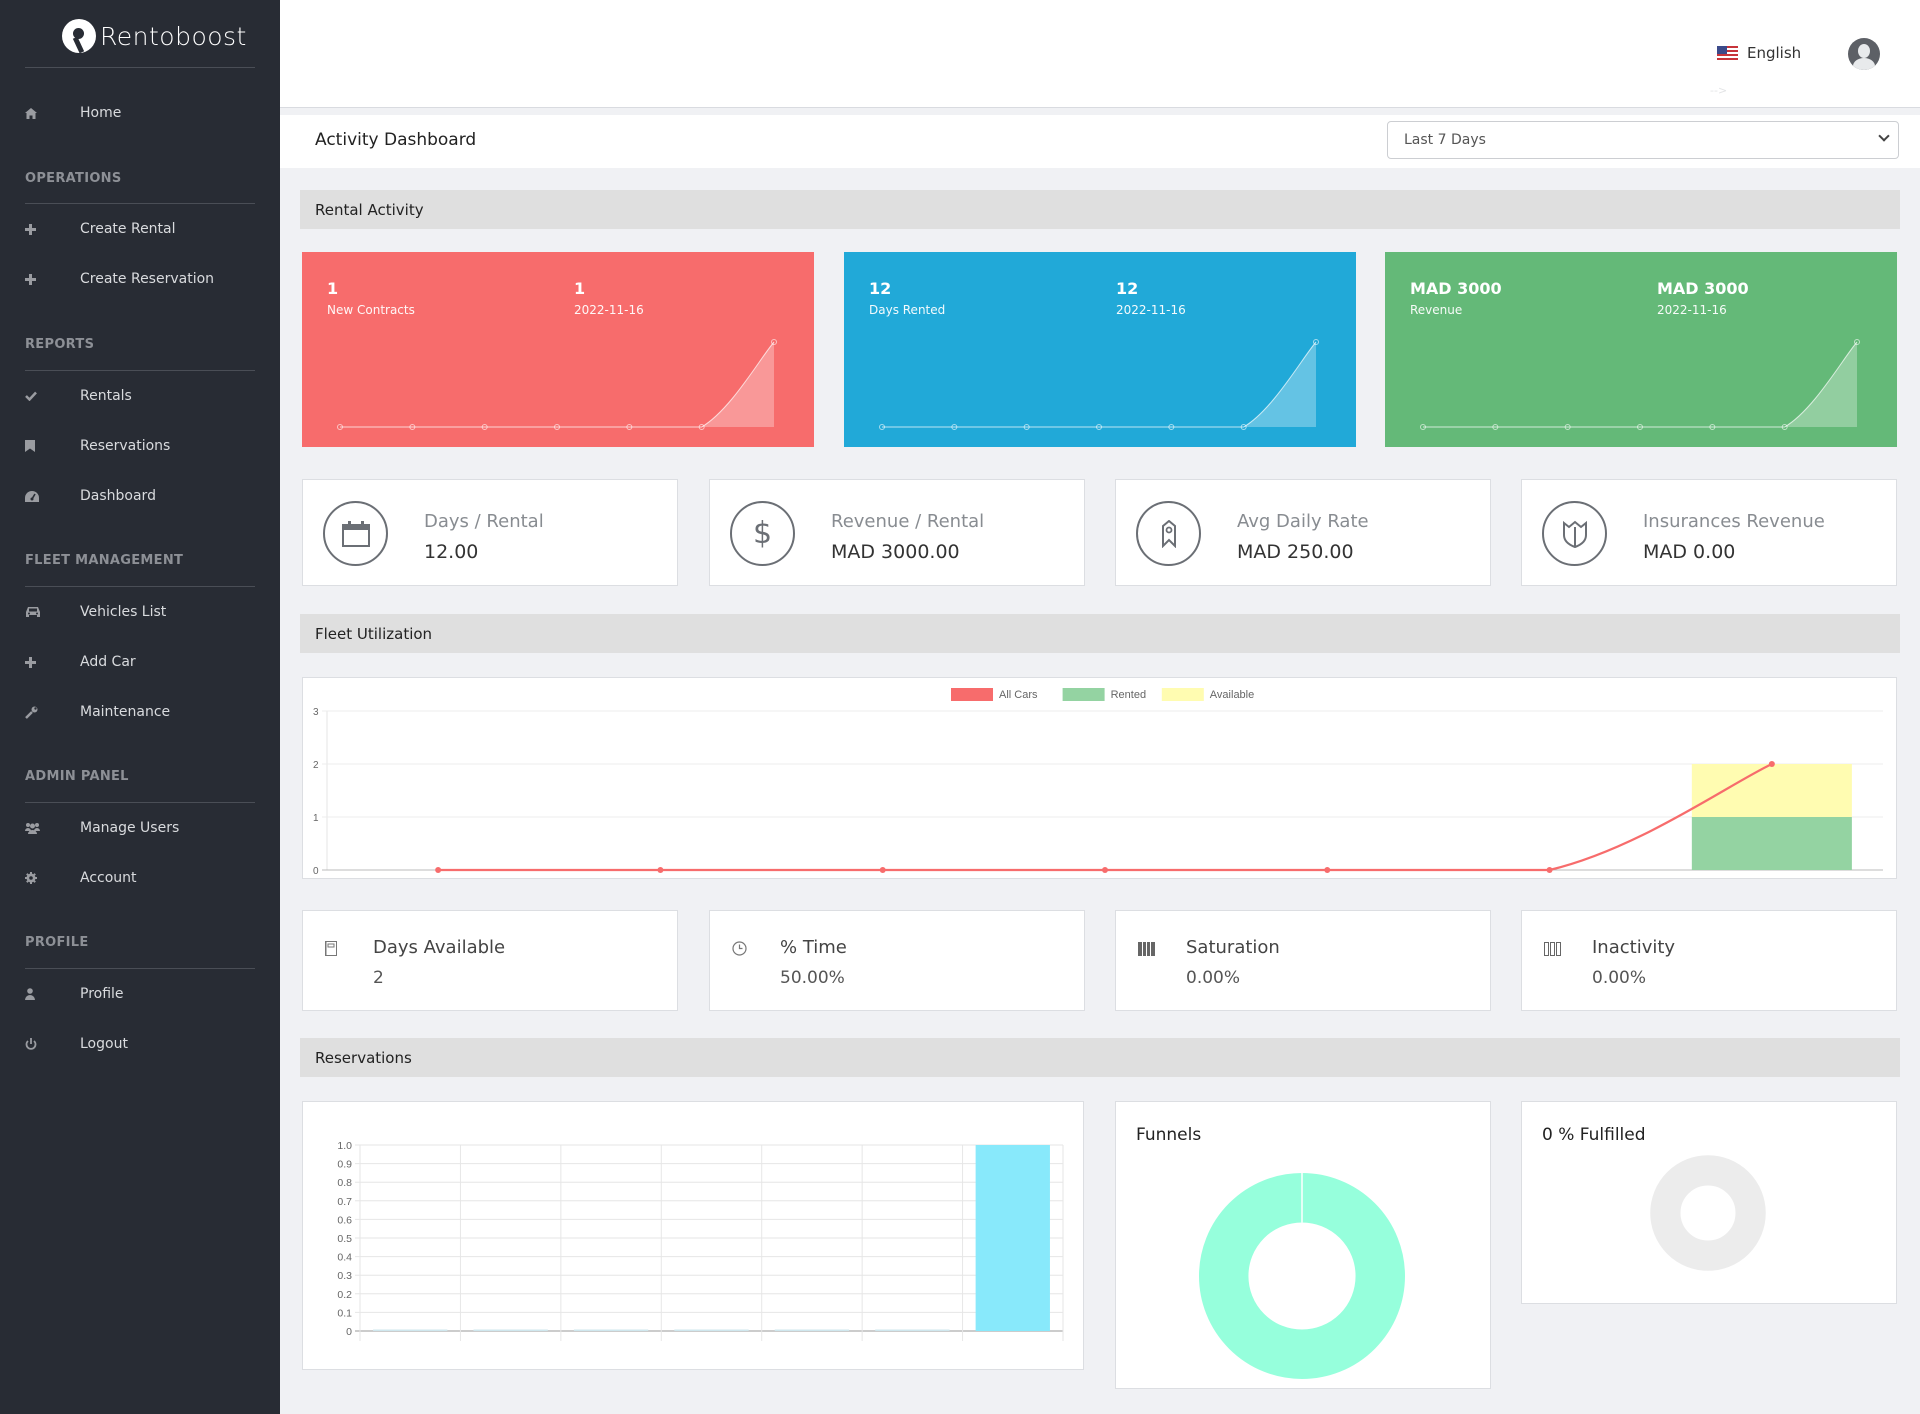 Image resolution: width=1920 pixels, height=1414 pixels. What do you see at coordinates (1303, 960) in the screenshot?
I see `stat-saturation: Saturation 0.00%` at bounding box center [1303, 960].